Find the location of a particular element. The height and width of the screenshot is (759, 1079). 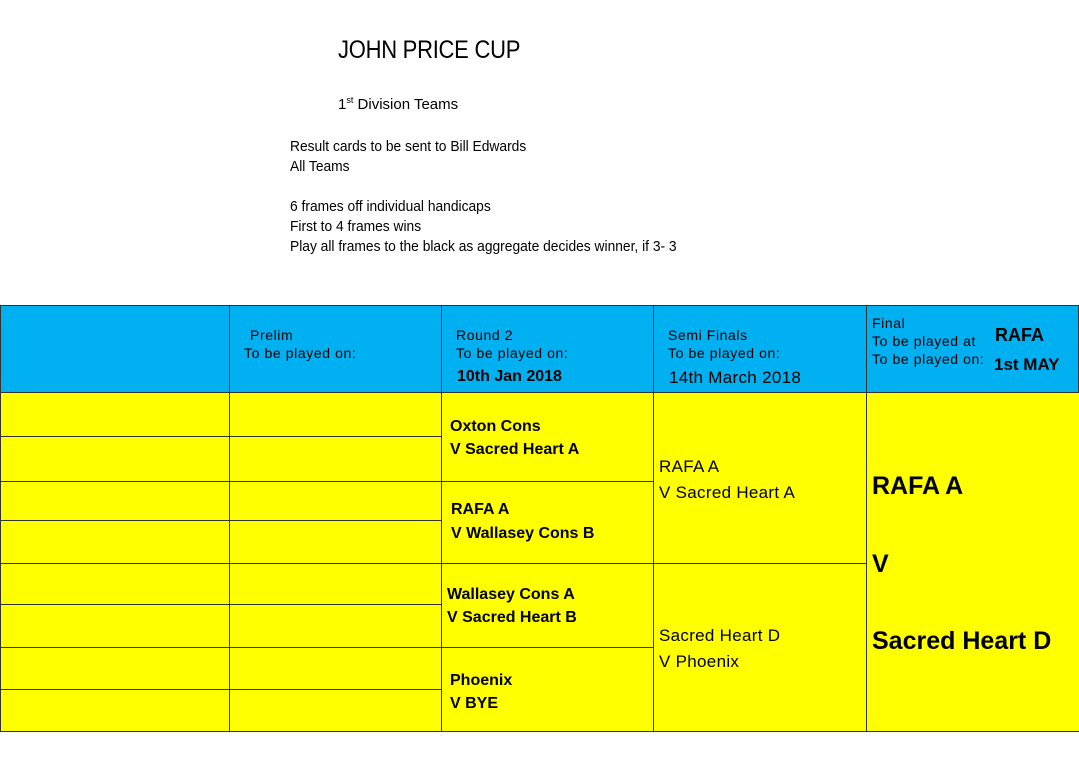

semi-match-1: RAFA A V Sacred Heart A is located at coordinates (760, 478).